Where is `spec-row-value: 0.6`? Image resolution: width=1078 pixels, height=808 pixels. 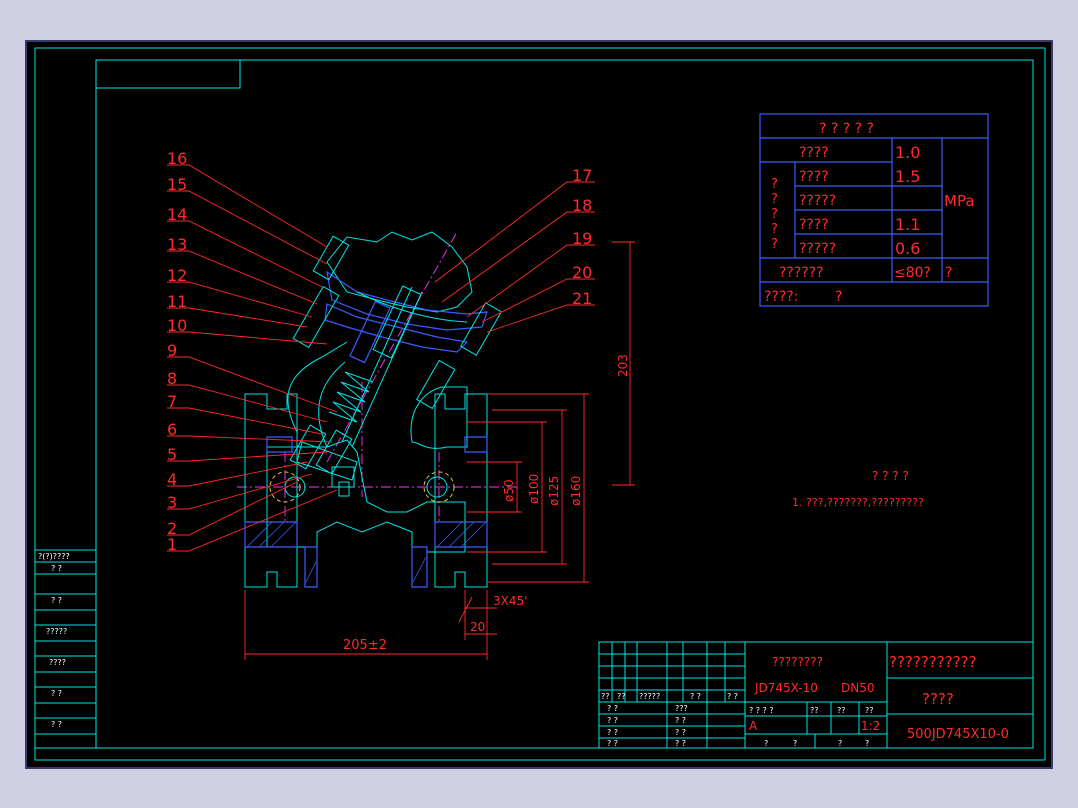 spec-row-value: 0.6 is located at coordinates (907, 248).